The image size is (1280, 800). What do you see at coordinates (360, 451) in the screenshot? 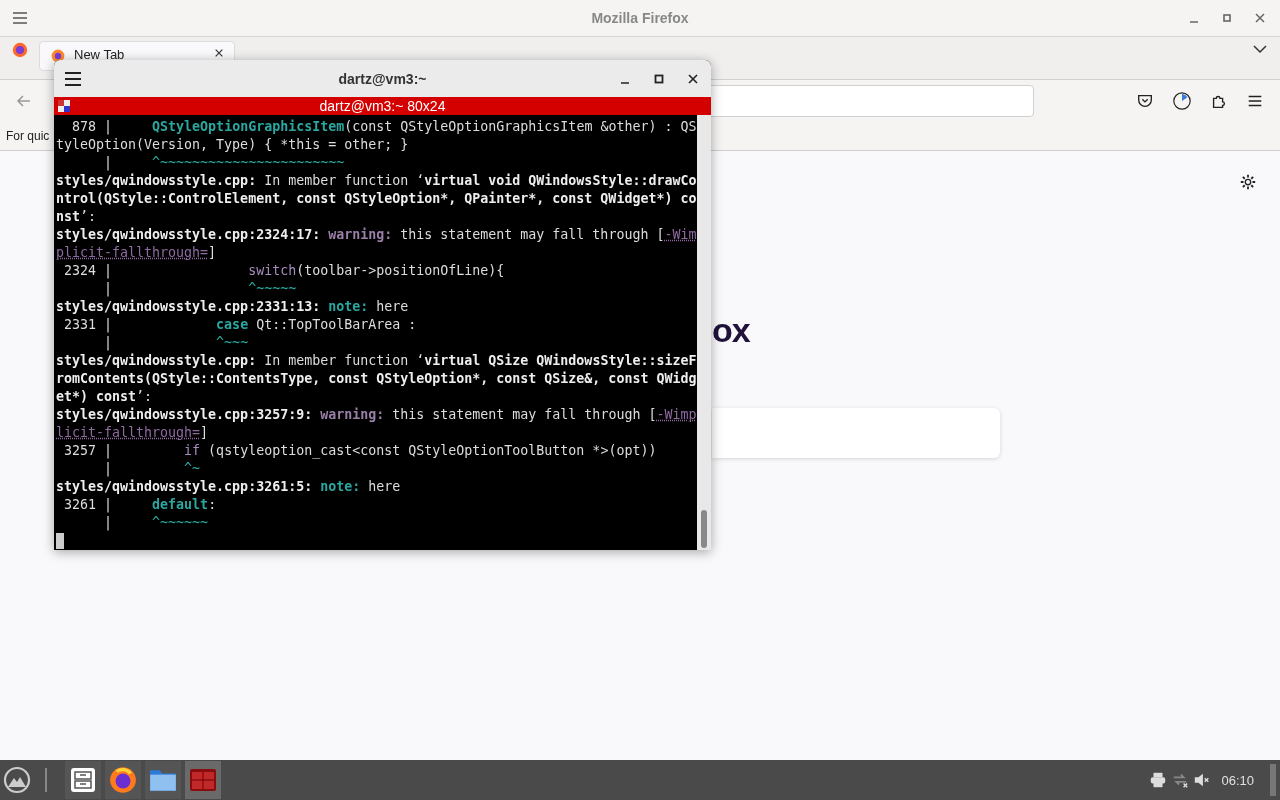
I see `terminal-line: 3257 | if (qstyleoption_cast<const QStyleOptionToolButton *>(opt))` at bounding box center [360, 451].